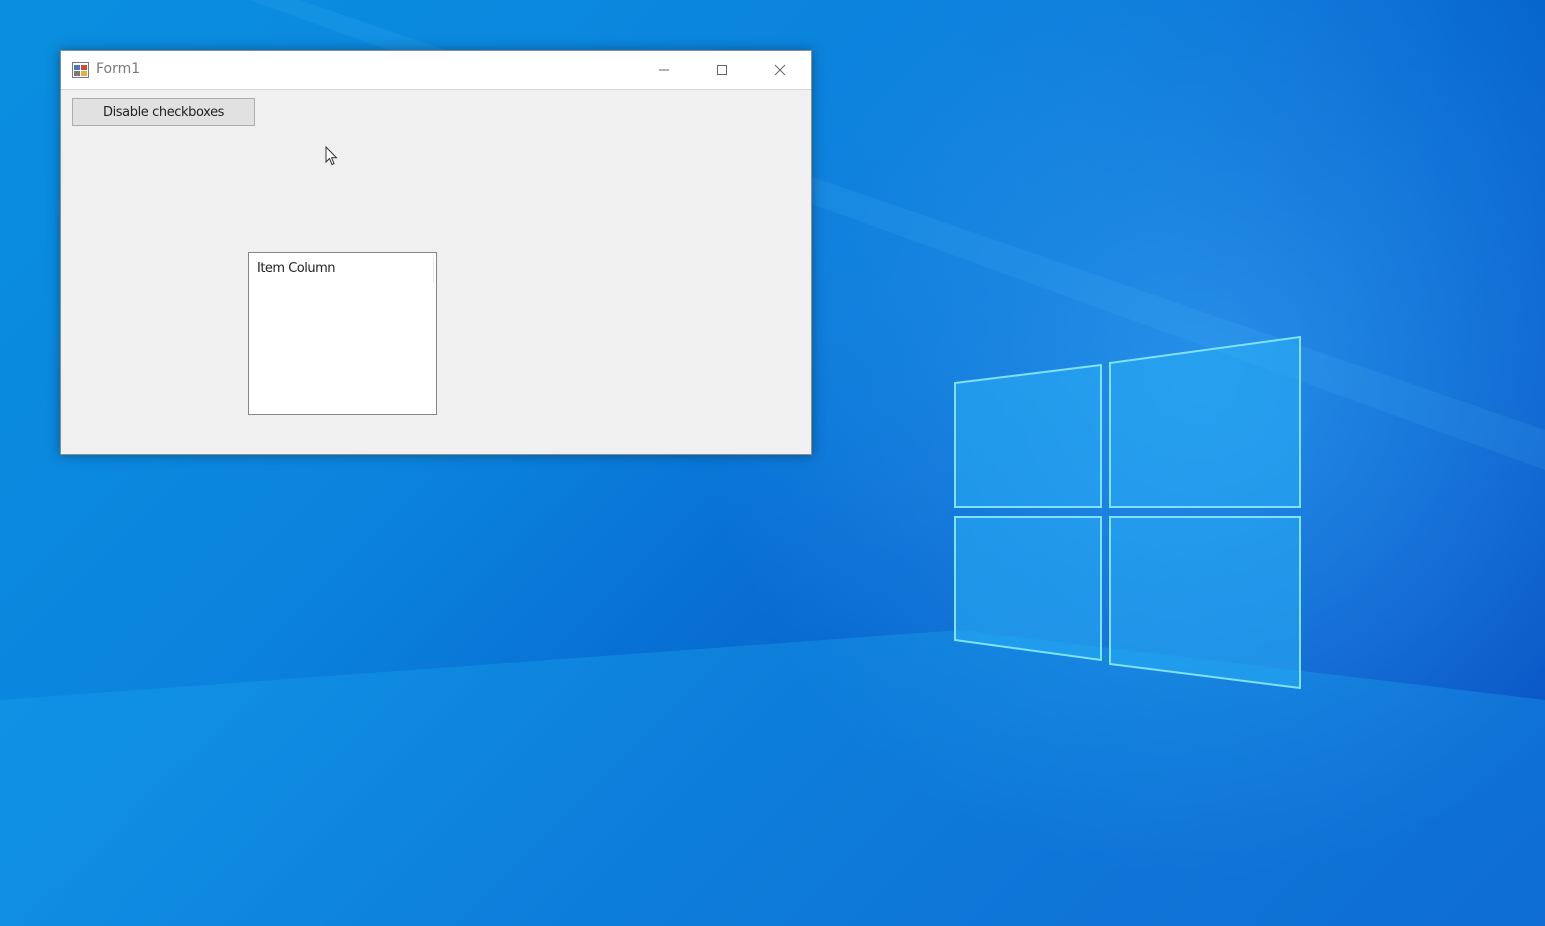  I want to click on window-title: Form1, so click(118, 69).